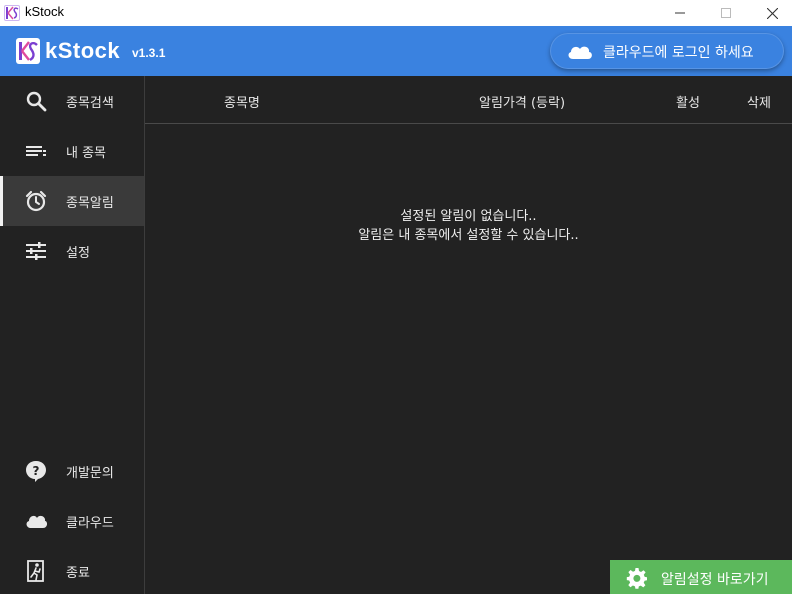 This screenshot has width=792, height=594. I want to click on empty-state-message: 설정된 알림이 없습니다.. 알림은 내 종목에서 설정할 수 있습니다.., so click(468, 226).